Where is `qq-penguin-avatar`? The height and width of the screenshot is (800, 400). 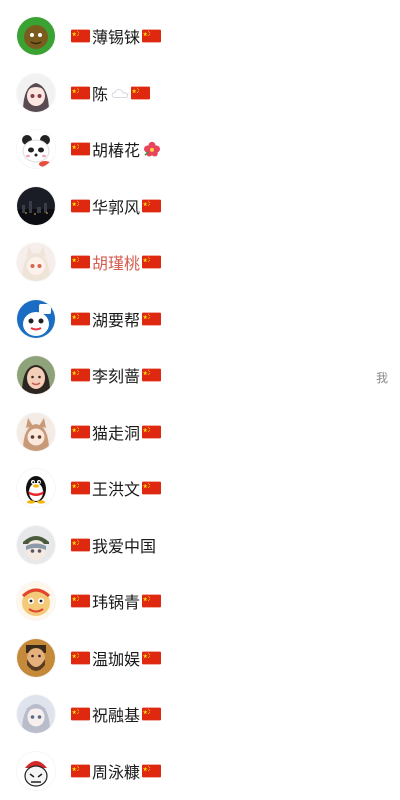 qq-penguin-avatar is located at coordinates (36, 488).